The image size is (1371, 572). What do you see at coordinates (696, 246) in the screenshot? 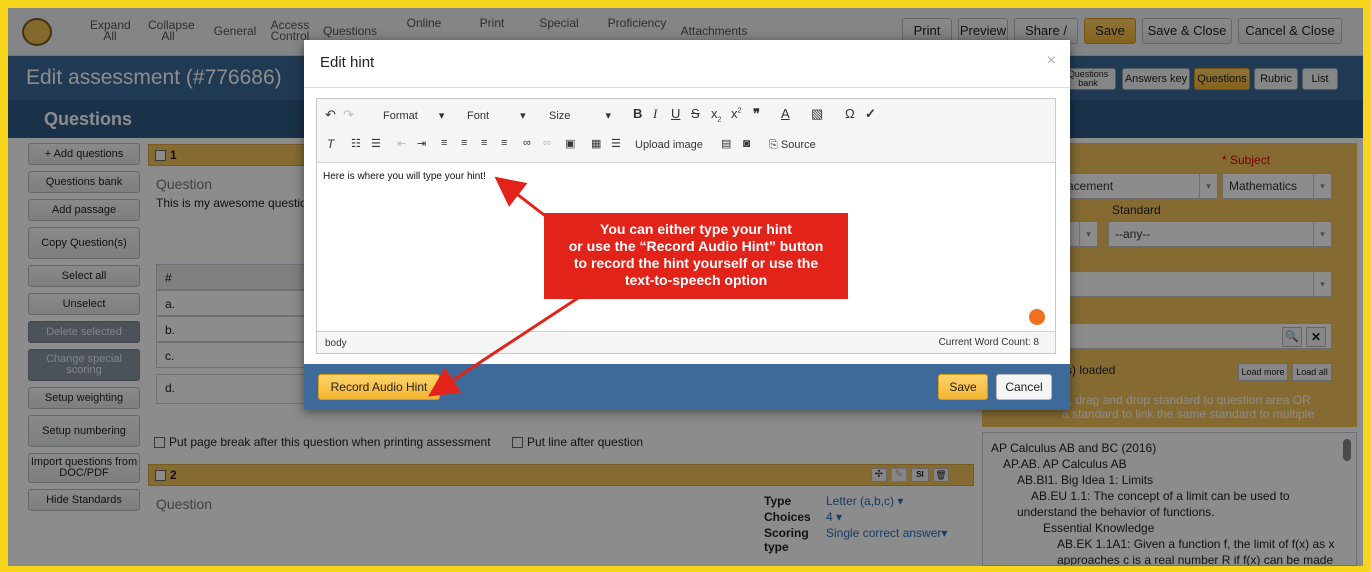
I see `callout-line-2: or use the “Record Audio Hint” button` at bounding box center [696, 246].